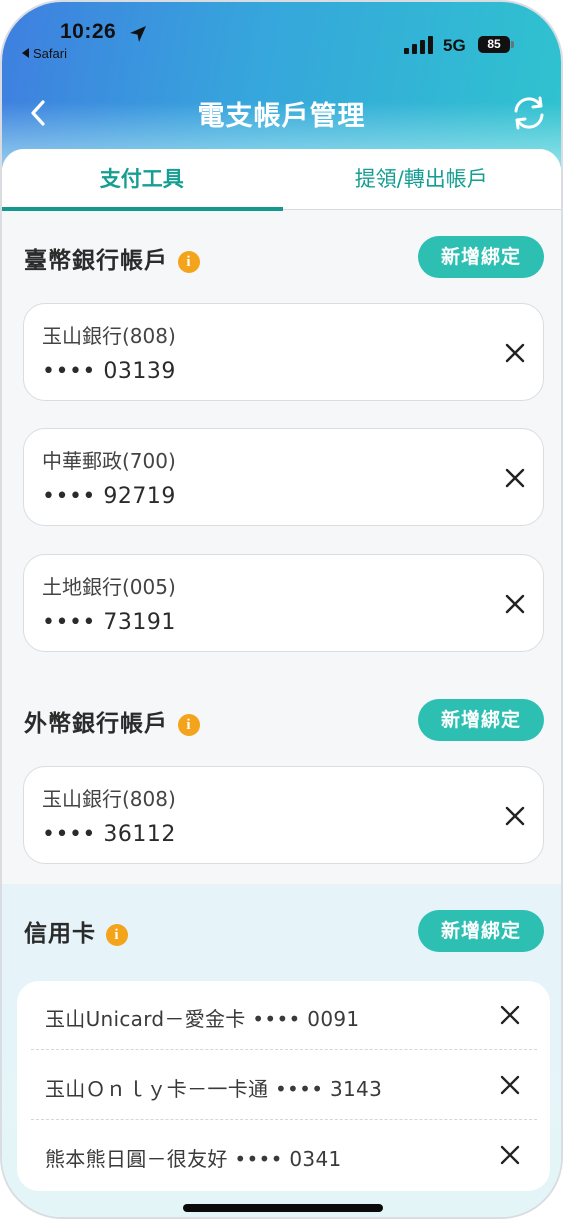 This screenshot has width=563, height=1219. I want to click on back-to-app-link: Safari, so click(44, 53).